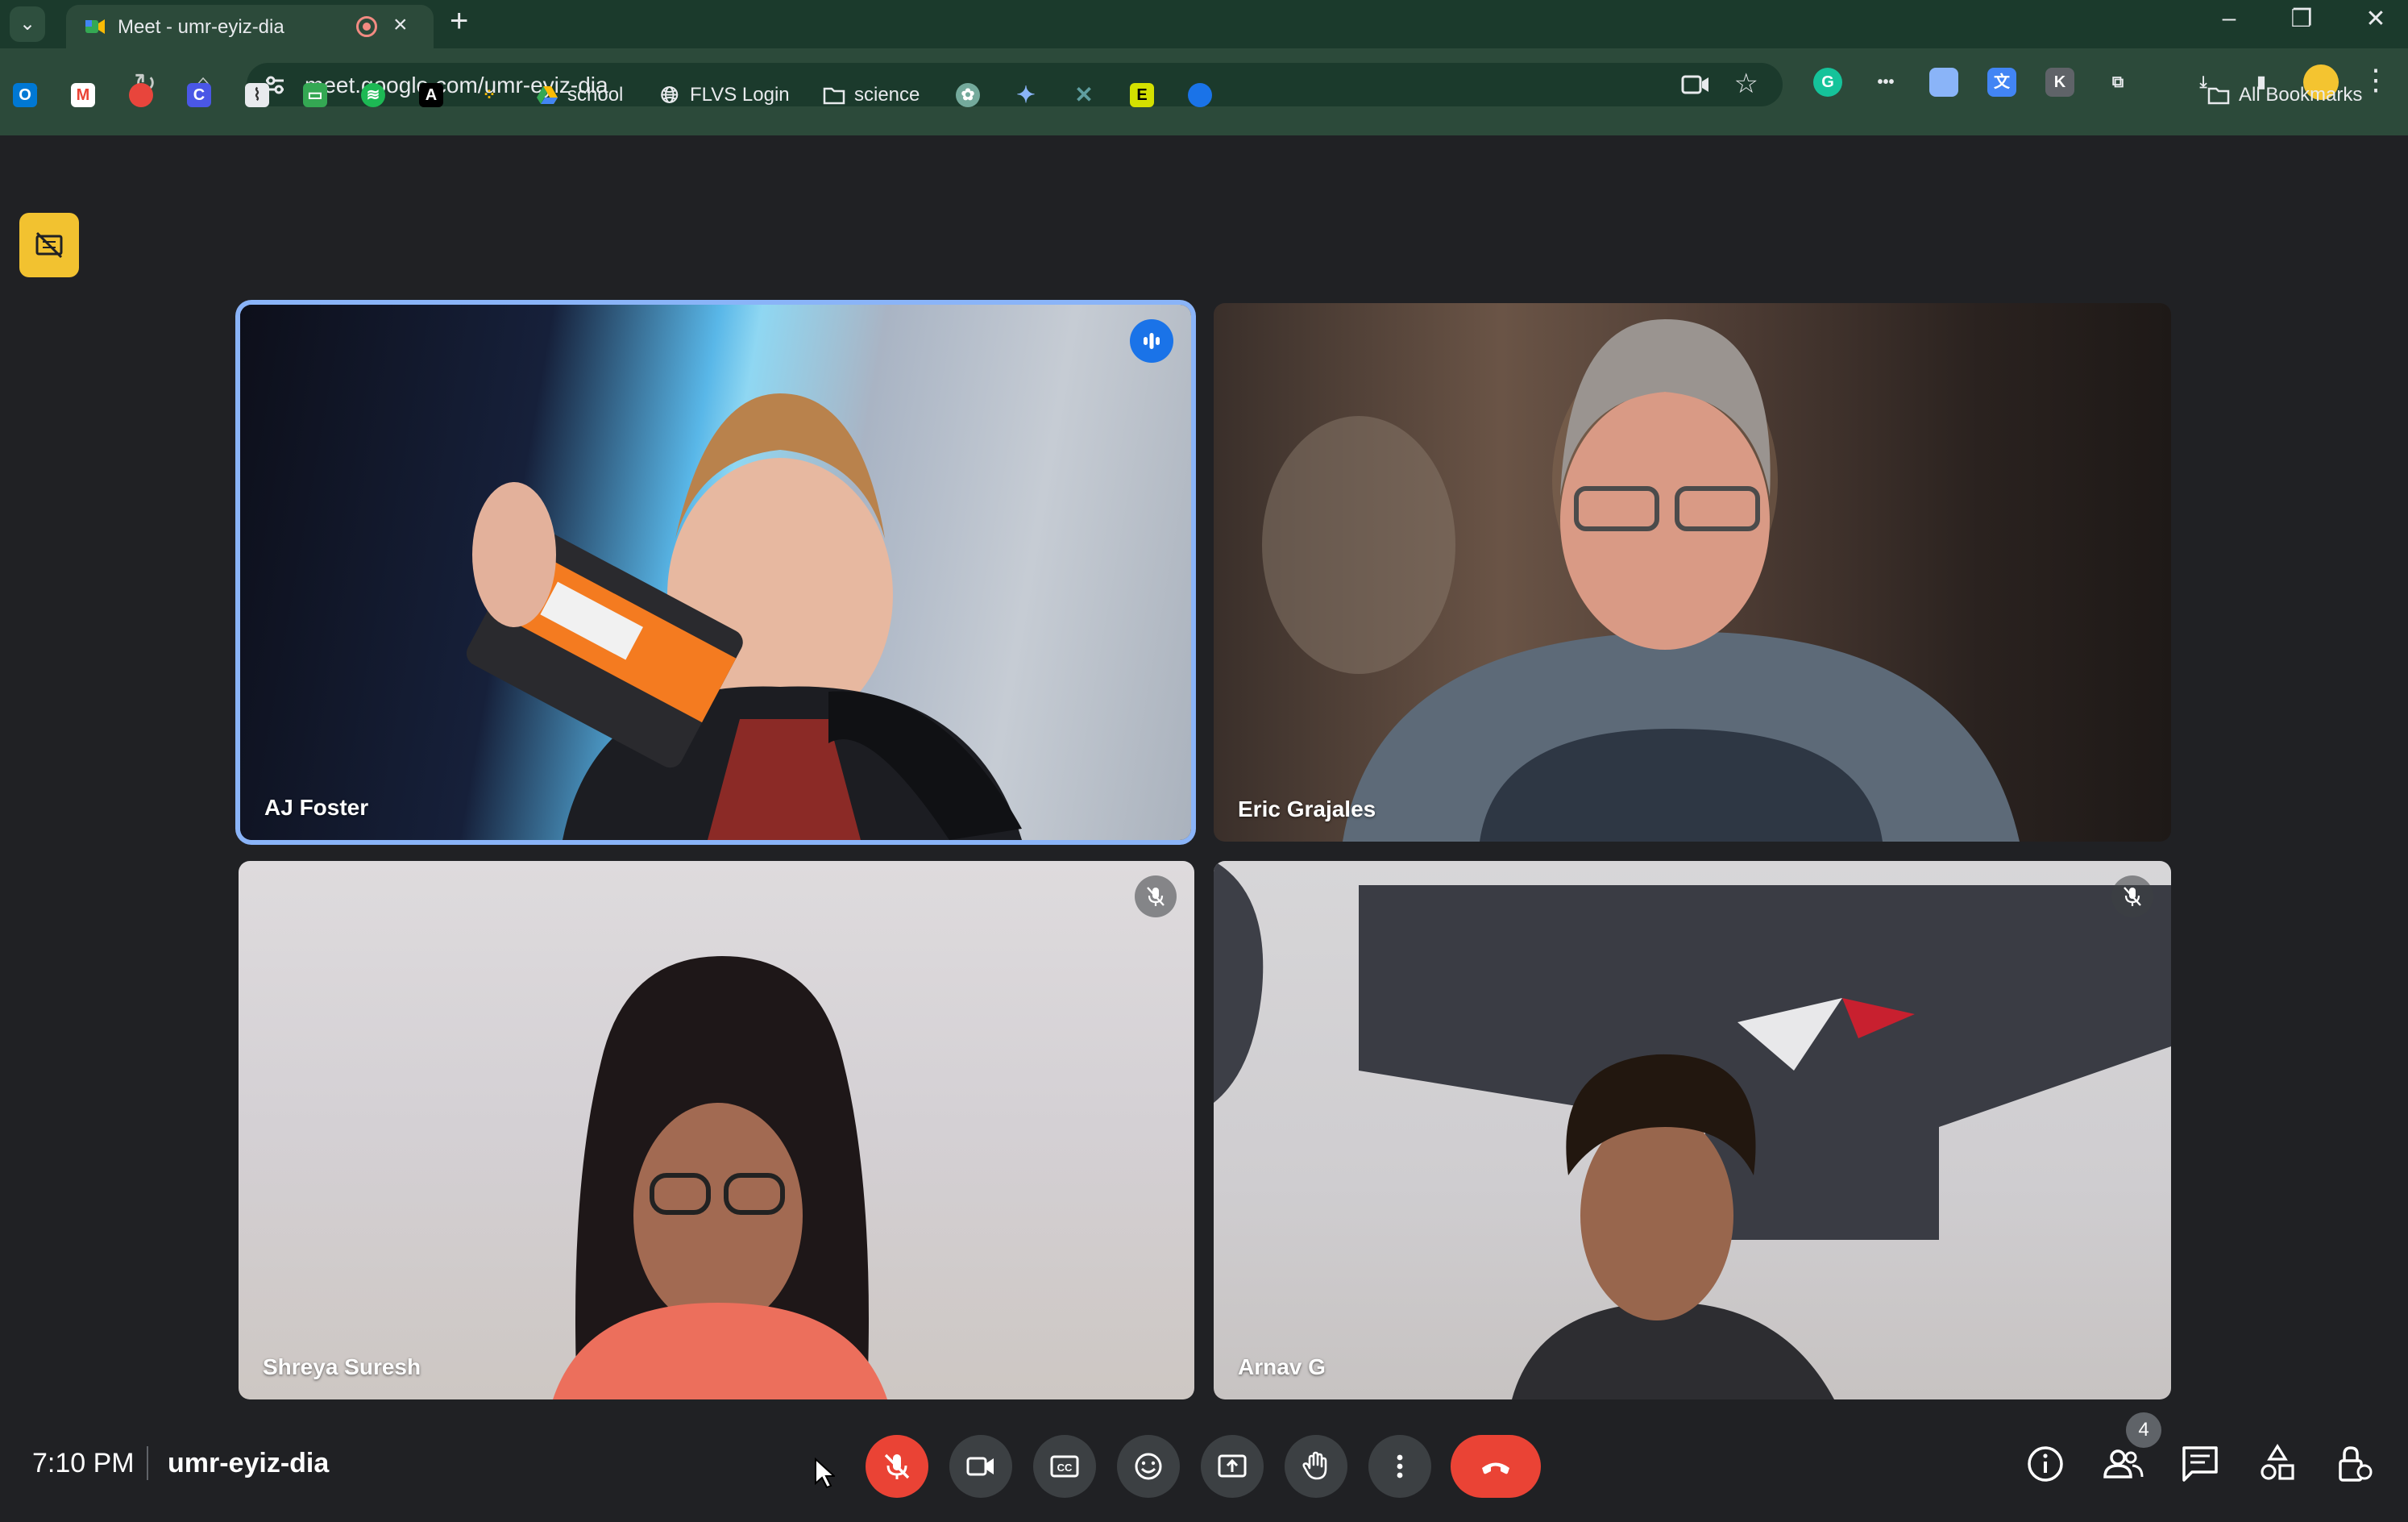  I want to click on participant-name: Arnav G, so click(1282, 1366).